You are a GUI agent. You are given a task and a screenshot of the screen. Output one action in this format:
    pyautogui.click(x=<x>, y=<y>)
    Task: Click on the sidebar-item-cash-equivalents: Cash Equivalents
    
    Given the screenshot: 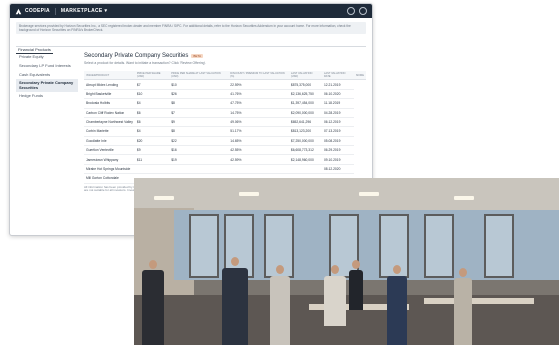 What is the action you would take?
    pyautogui.click(x=47, y=75)
    